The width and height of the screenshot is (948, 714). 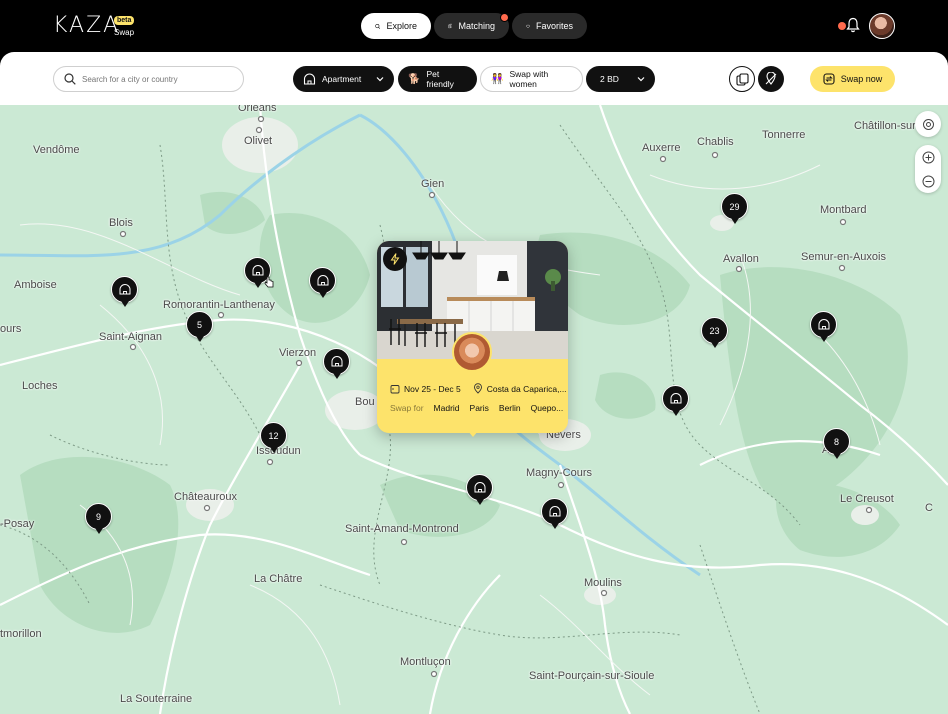 I want to click on town-label: Montbard, so click(x=843, y=210).